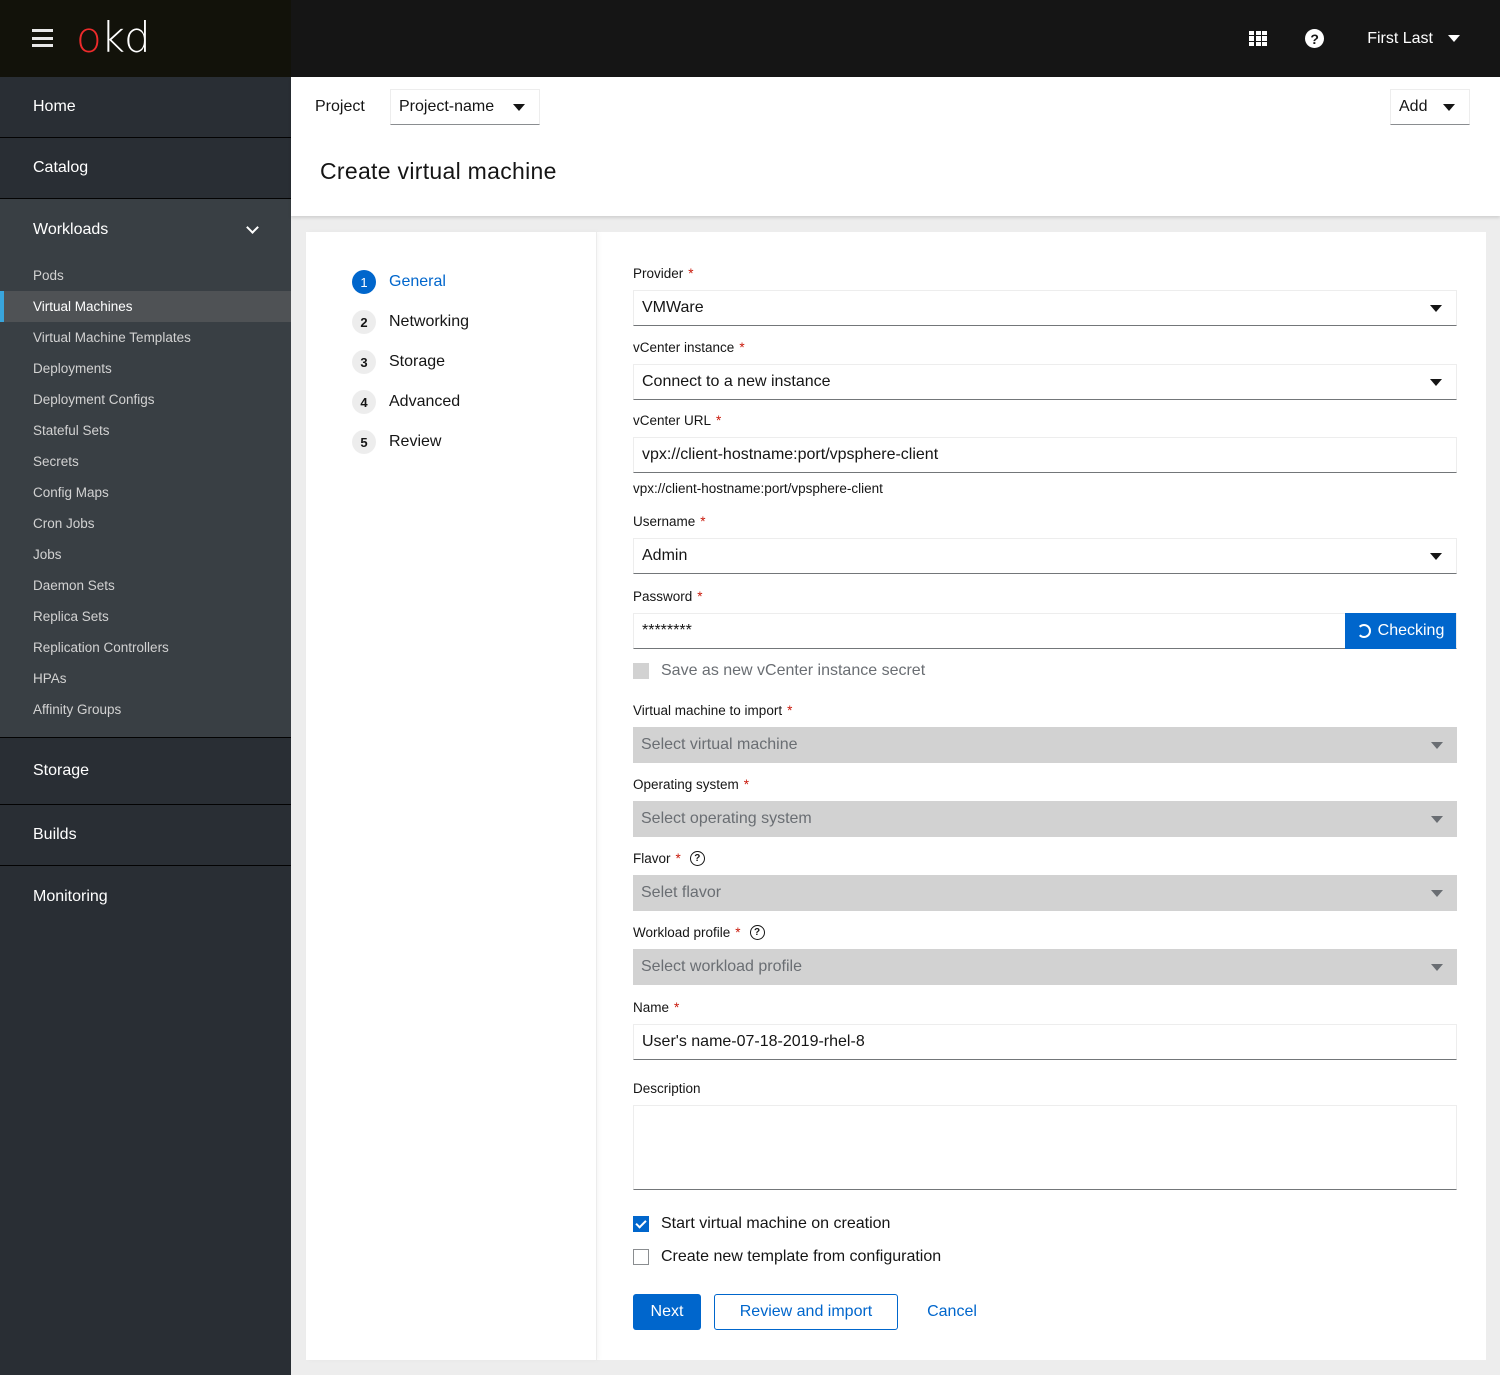 This screenshot has width=1500, height=1375. I want to click on vm-to-import-select: Select virtual machine, so click(1045, 745).